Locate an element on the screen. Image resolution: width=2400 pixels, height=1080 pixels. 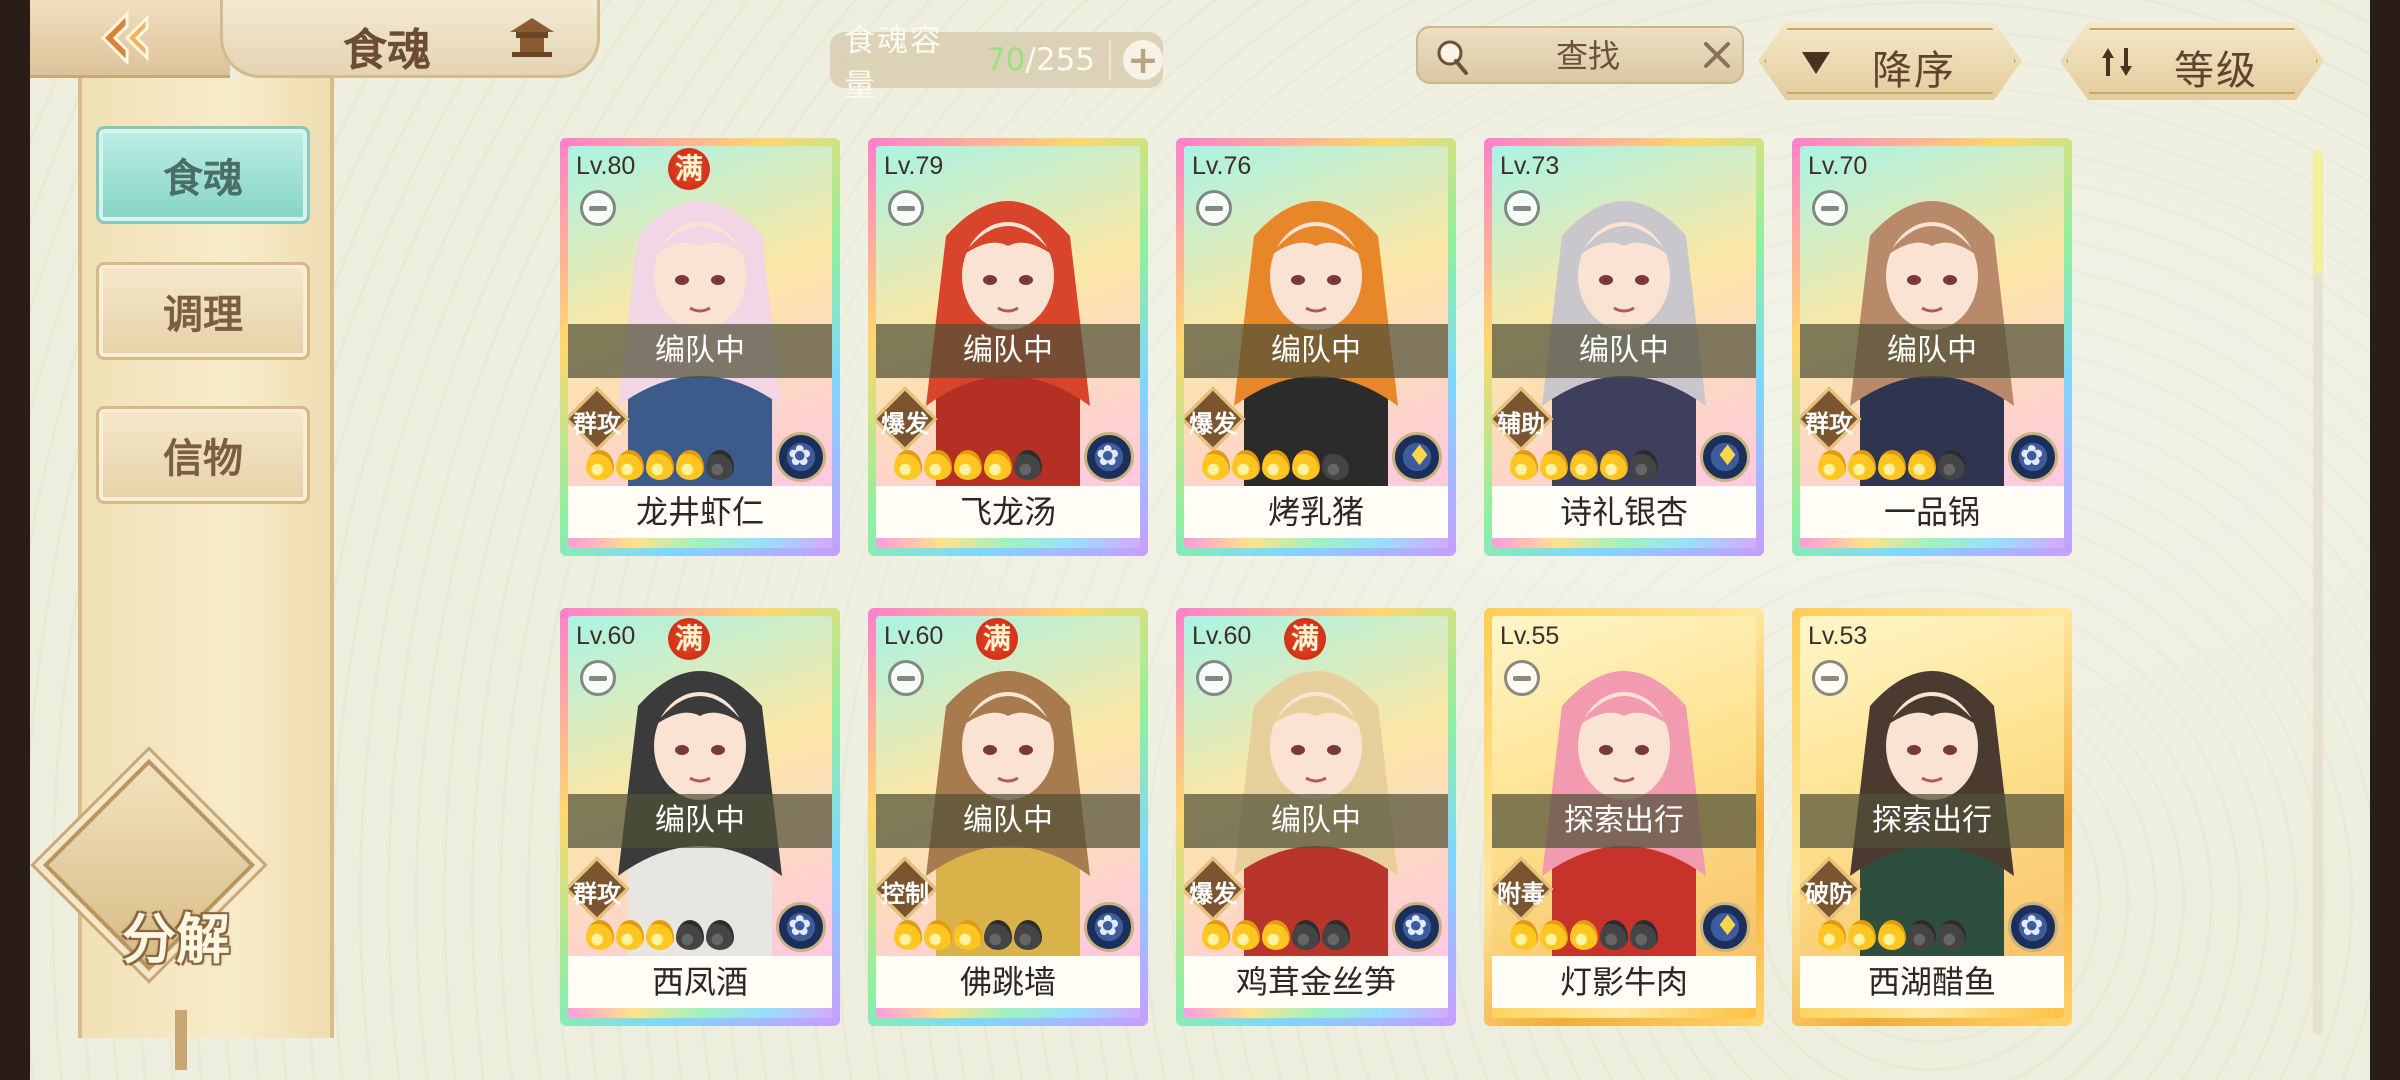
card-inner: Lv.70 编队中 群攻 一品锅 is located at coordinates (1932, 347).